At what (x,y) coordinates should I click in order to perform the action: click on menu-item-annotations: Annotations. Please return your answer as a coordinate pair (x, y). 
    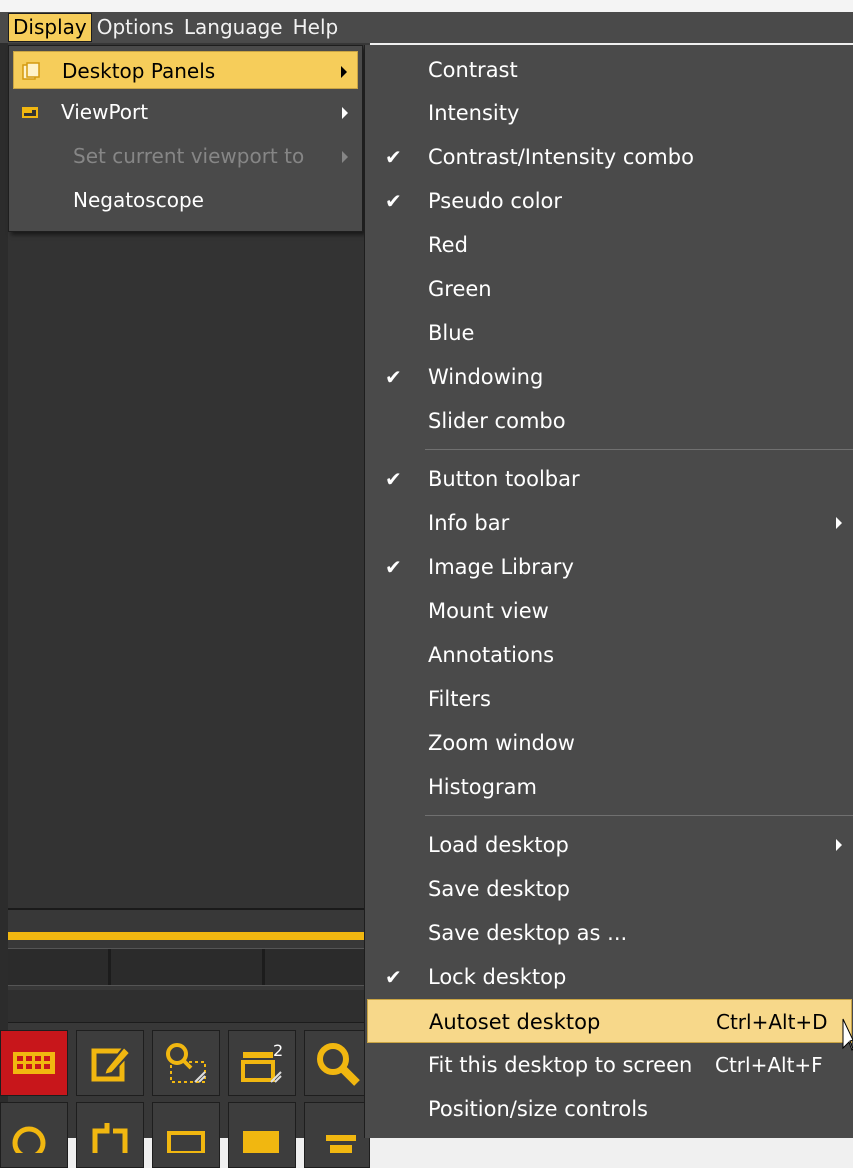
    Looking at the image, I should click on (609, 655).